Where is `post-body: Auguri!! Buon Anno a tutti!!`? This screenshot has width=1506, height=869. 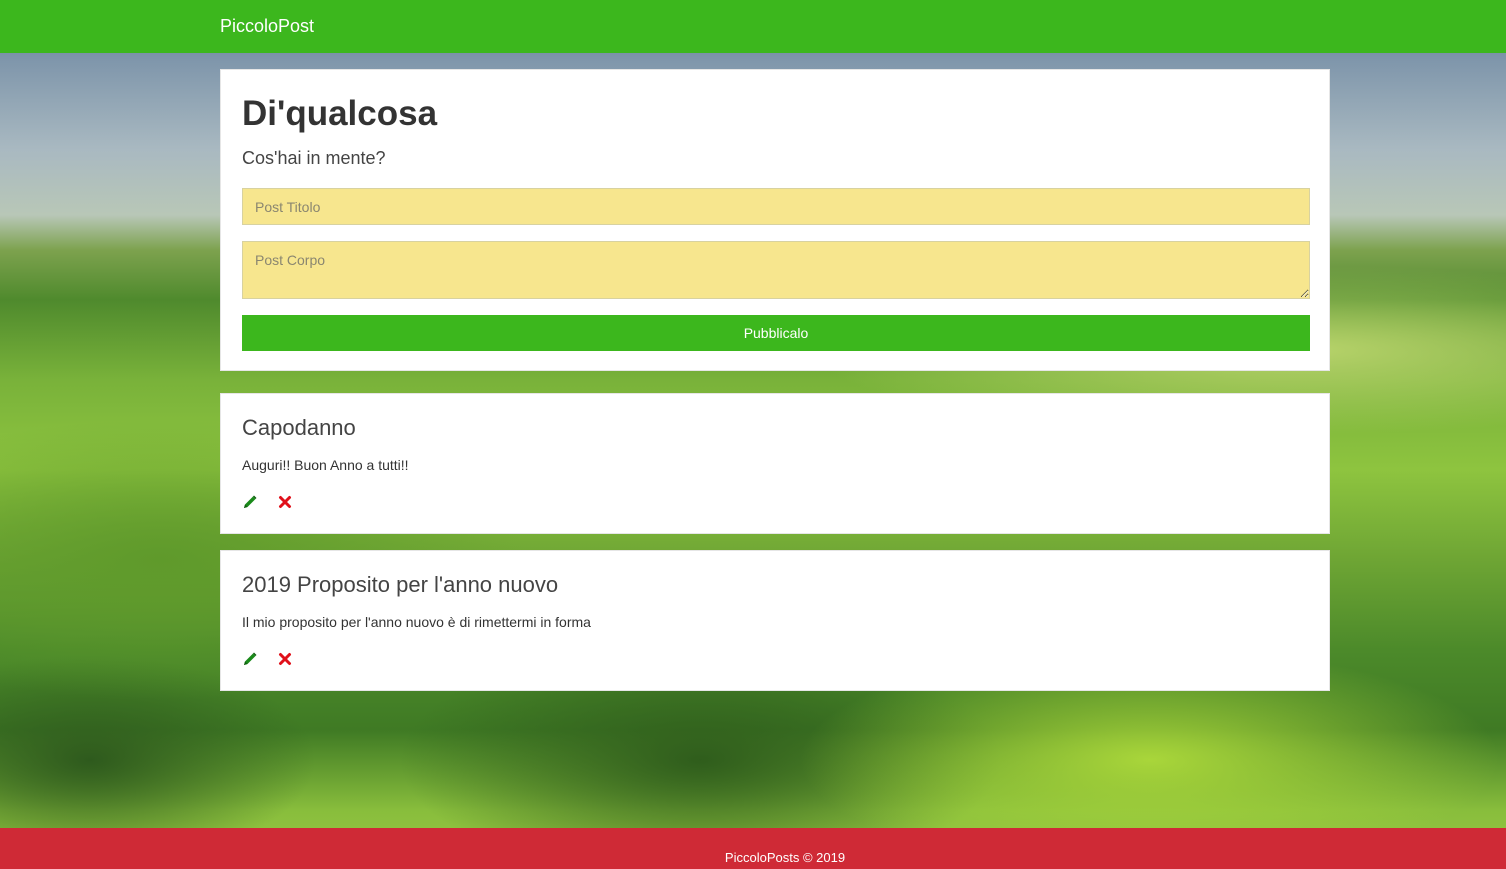
post-body: Auguri!! Buon Anno a tutti!! is located at coordinates (325, 465).